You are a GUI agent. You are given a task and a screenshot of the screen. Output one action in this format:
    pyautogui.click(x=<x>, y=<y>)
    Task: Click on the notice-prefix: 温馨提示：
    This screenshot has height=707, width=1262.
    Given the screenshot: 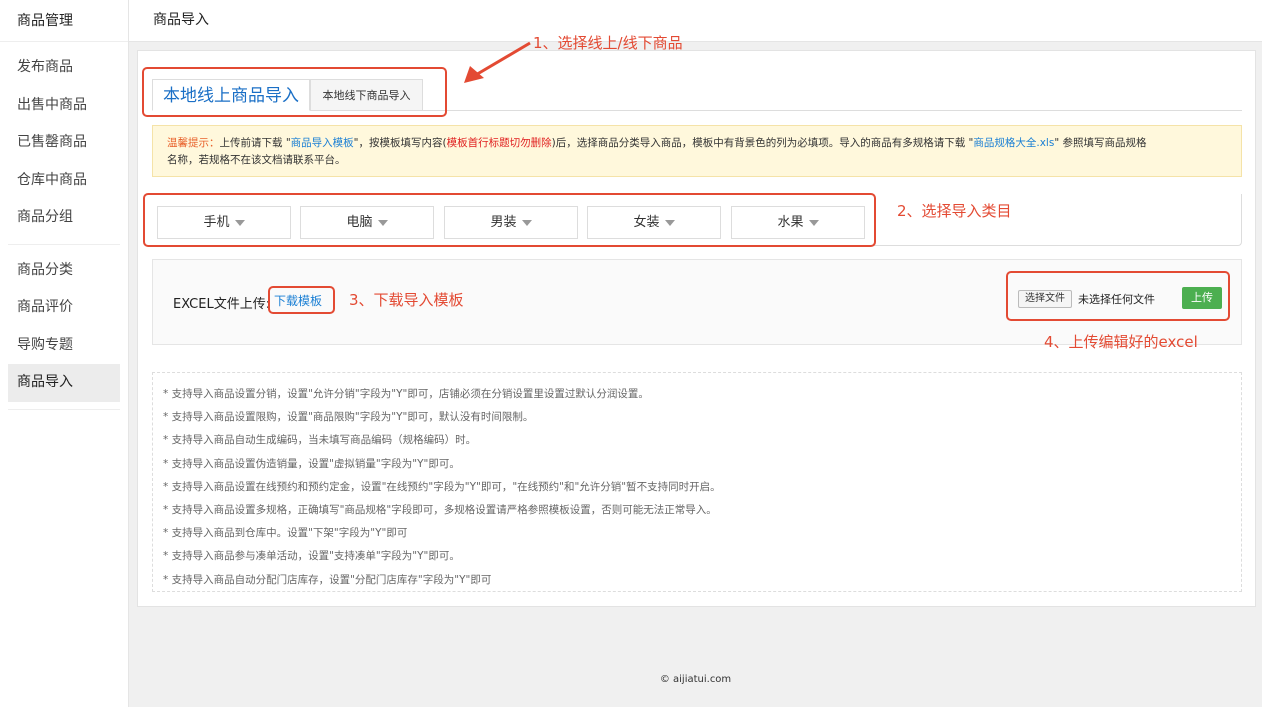 What is the action you would take?
    pyautogui.click(x=193, y=143)
    